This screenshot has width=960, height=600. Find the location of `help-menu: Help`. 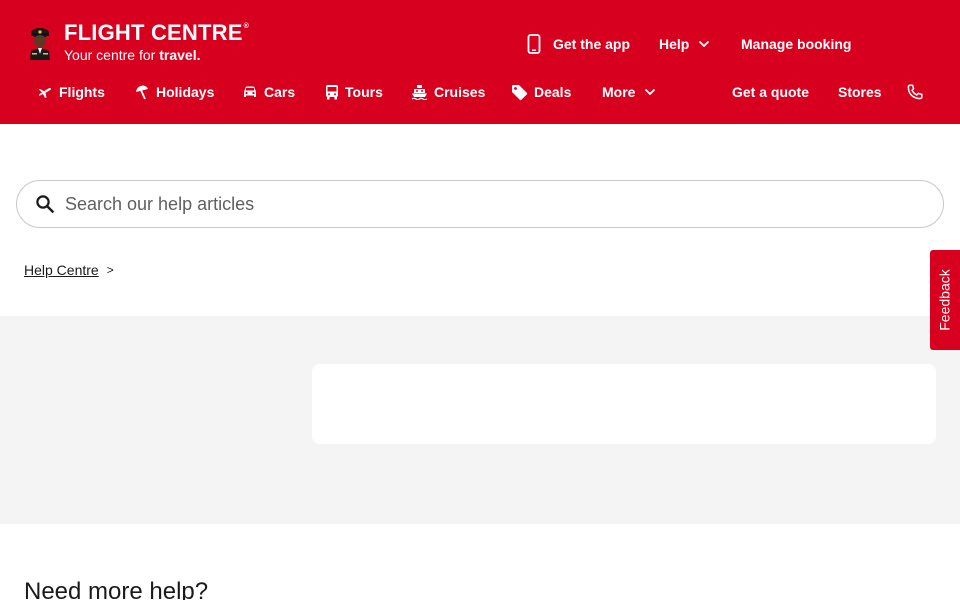

help-menu: Help is located at coordinates (684, 44).